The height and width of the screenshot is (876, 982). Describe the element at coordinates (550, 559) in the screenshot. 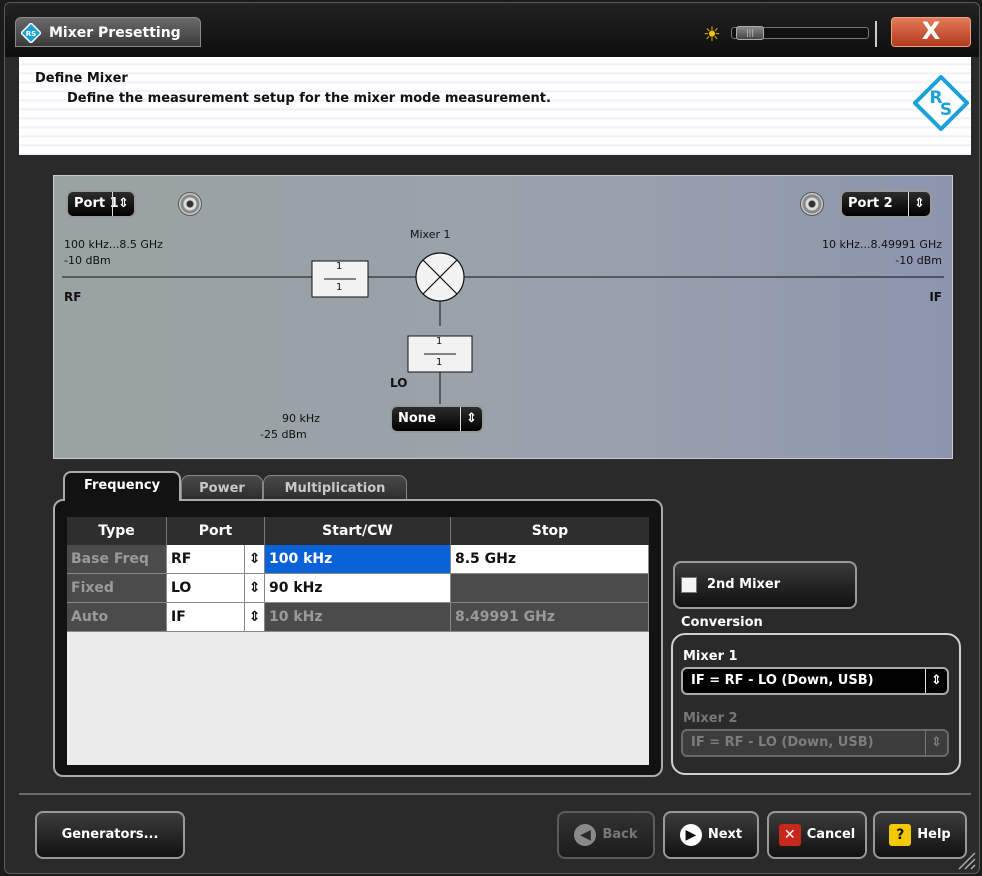

I see `row1-stop-input: 8.5 GHz` at that location.